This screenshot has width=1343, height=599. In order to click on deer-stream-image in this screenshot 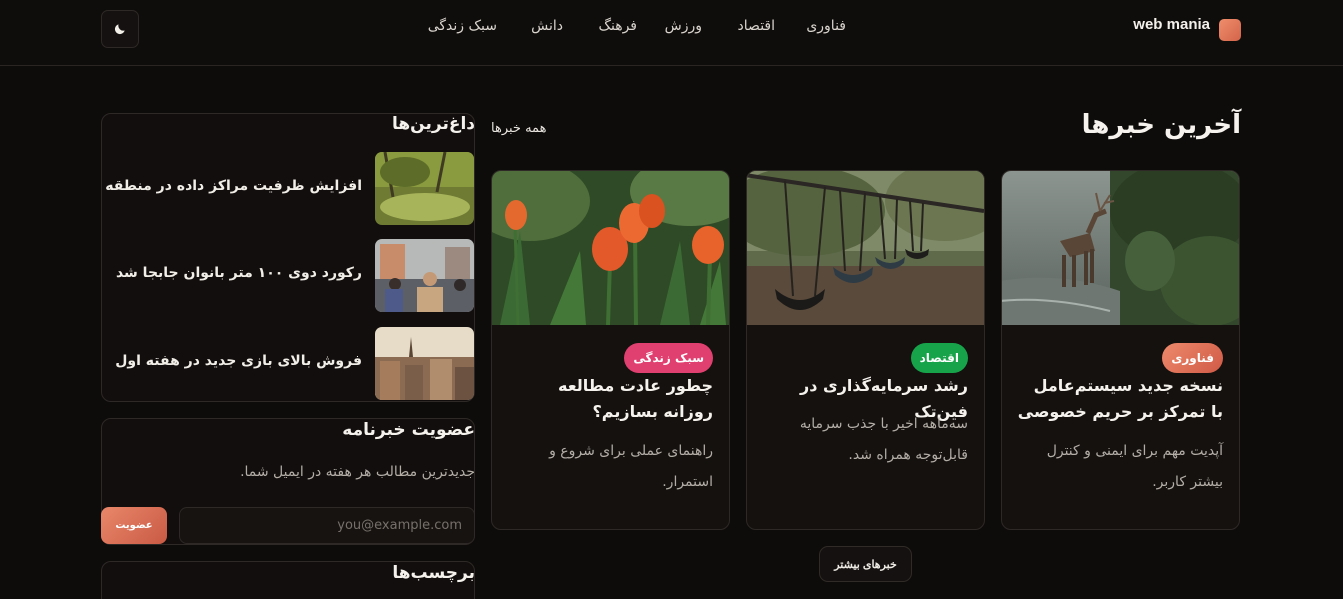, I will do `click(1120, 248)`.